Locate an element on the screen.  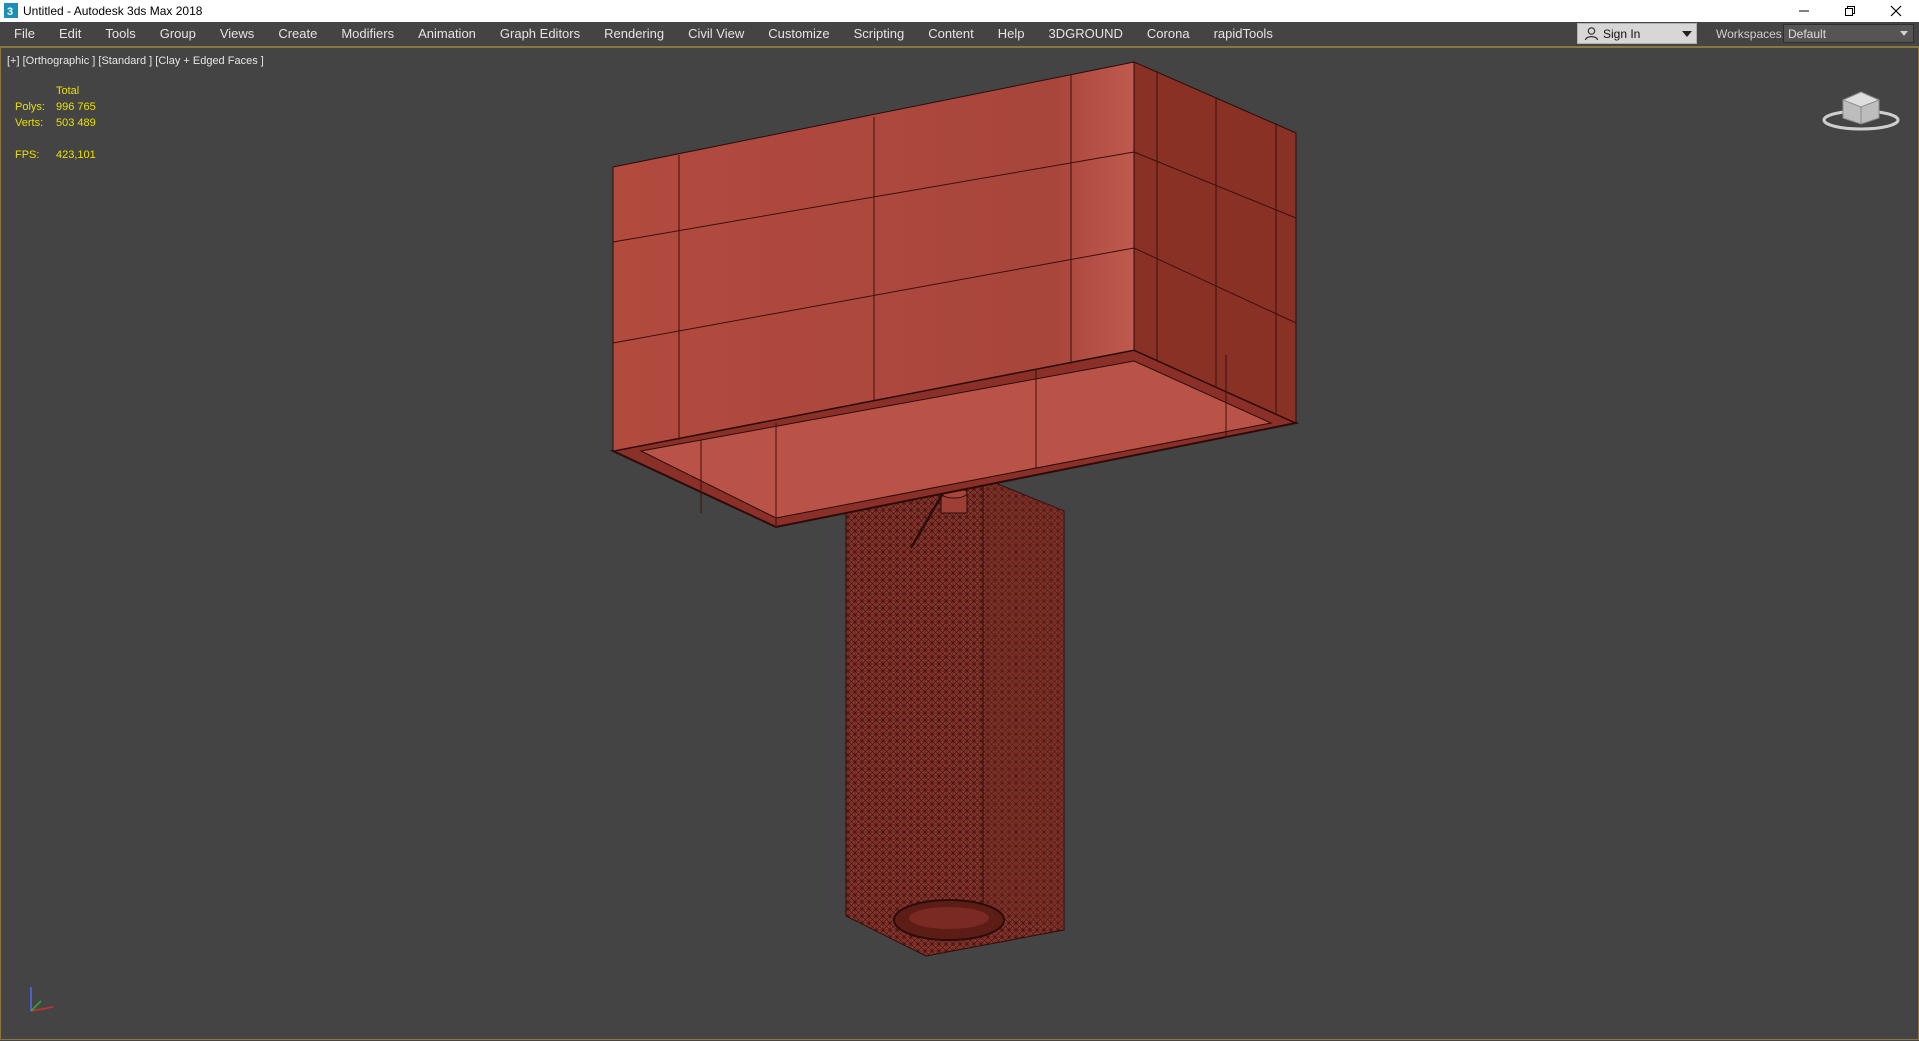
minimize-icon is located at coordinates (1804, 11).